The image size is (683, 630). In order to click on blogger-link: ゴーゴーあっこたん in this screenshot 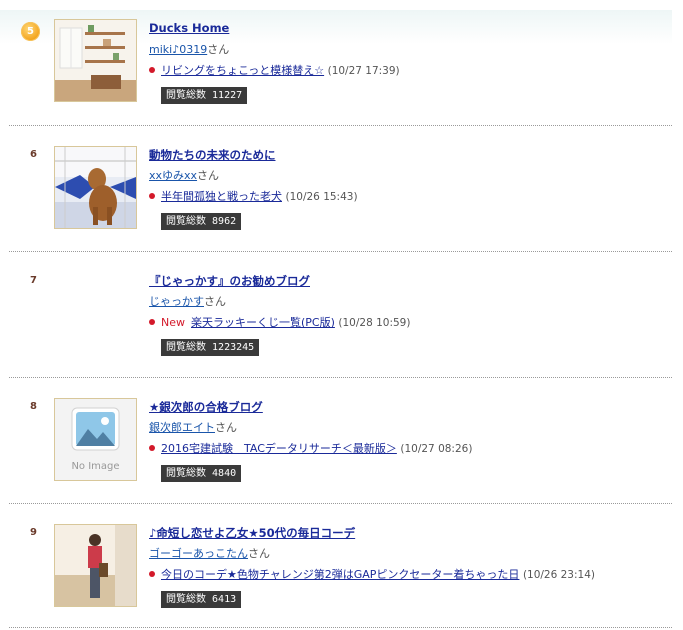, I will do `click(198, 553)`.